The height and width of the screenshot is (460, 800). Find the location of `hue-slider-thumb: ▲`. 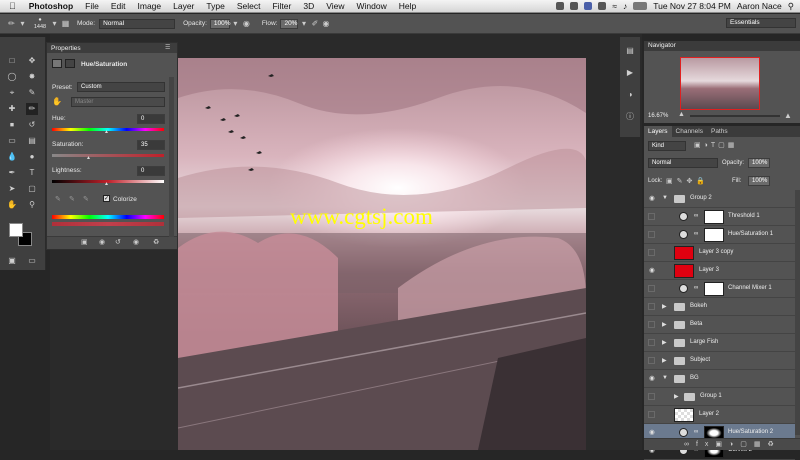

hue-slider-thumb: ▲ is located at coordinates (106, 132).